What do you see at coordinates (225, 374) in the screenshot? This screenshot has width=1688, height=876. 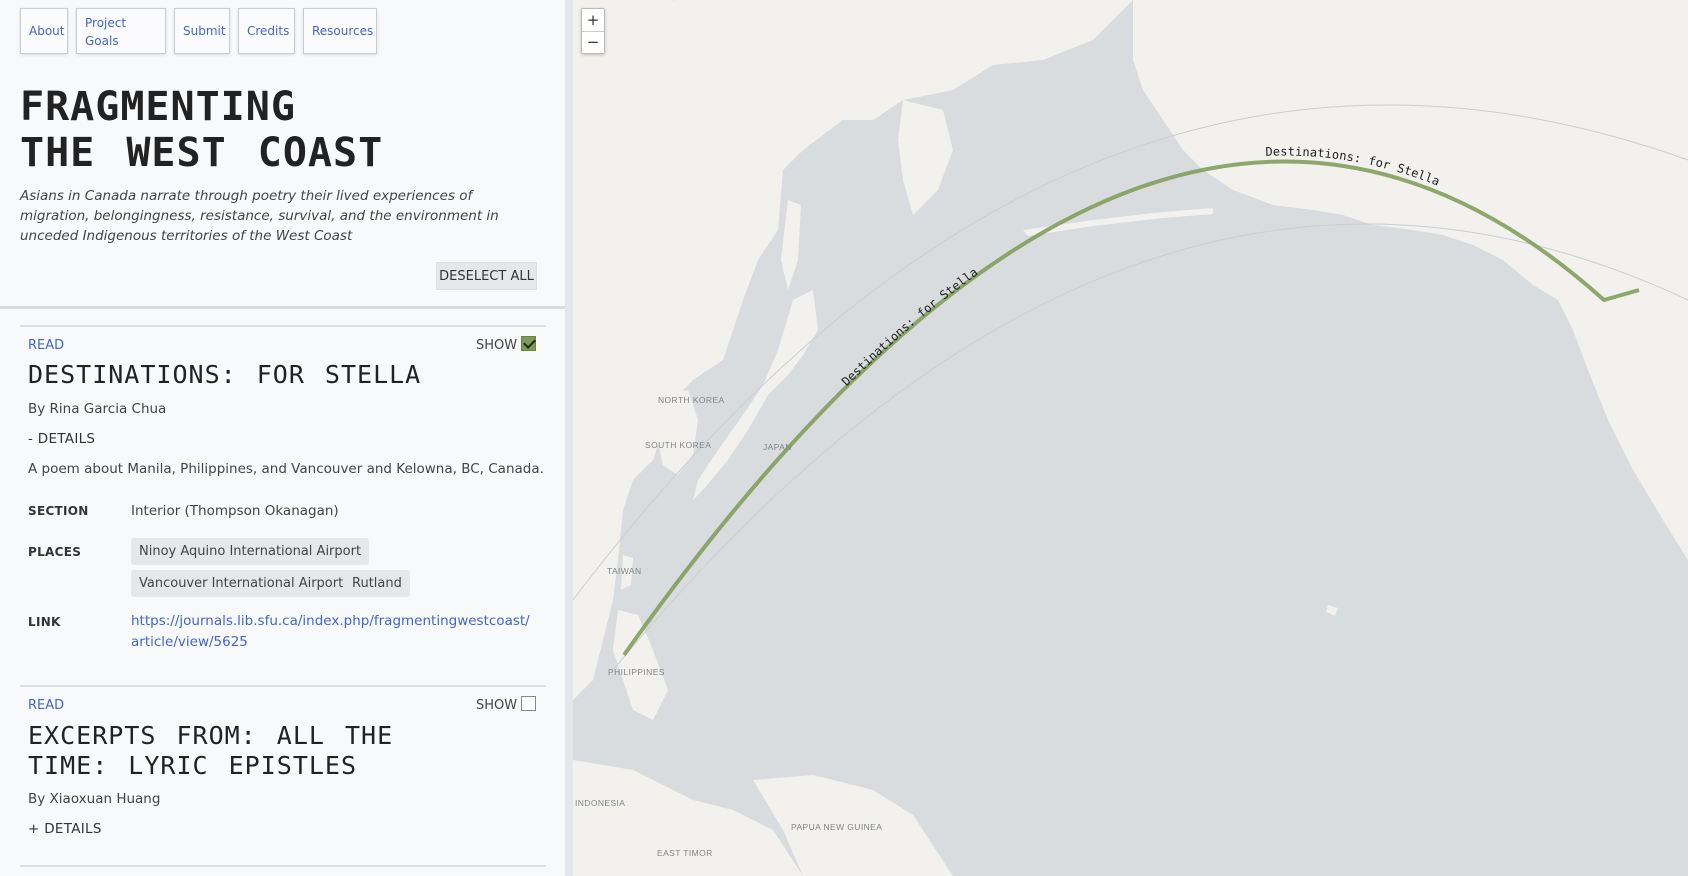 I see `poem-title: DESTINATIONS: FOR STELLA` at bounding box center [225, 374].